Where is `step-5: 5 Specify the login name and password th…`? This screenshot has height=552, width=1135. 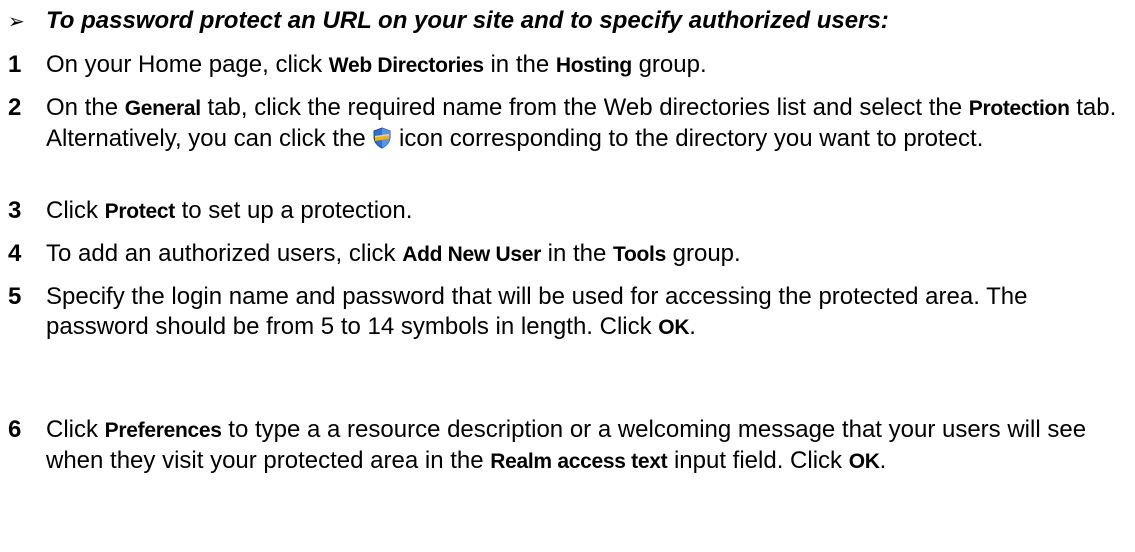 step-5: 5 Specify the login name and password th… is located at coordinates (570, 312).